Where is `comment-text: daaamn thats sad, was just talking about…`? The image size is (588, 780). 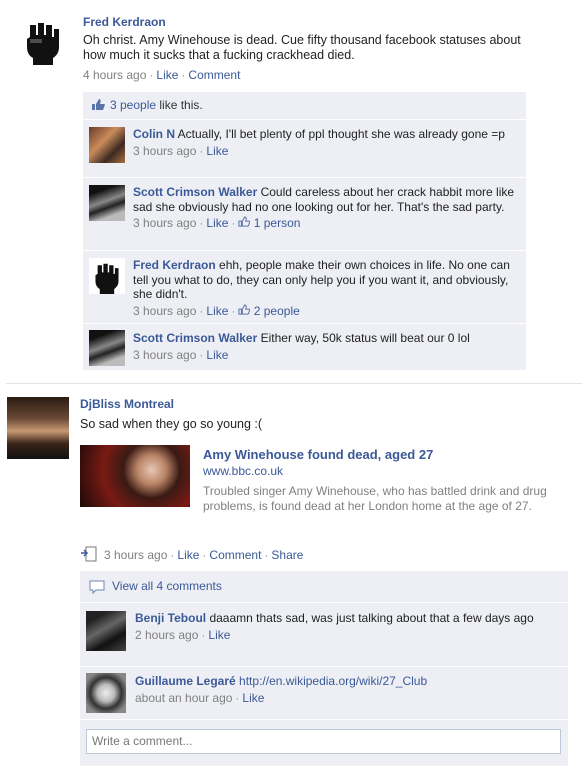
comment-text: daaamn thats sad, was just talking about… is located at coordinates (371, 618).